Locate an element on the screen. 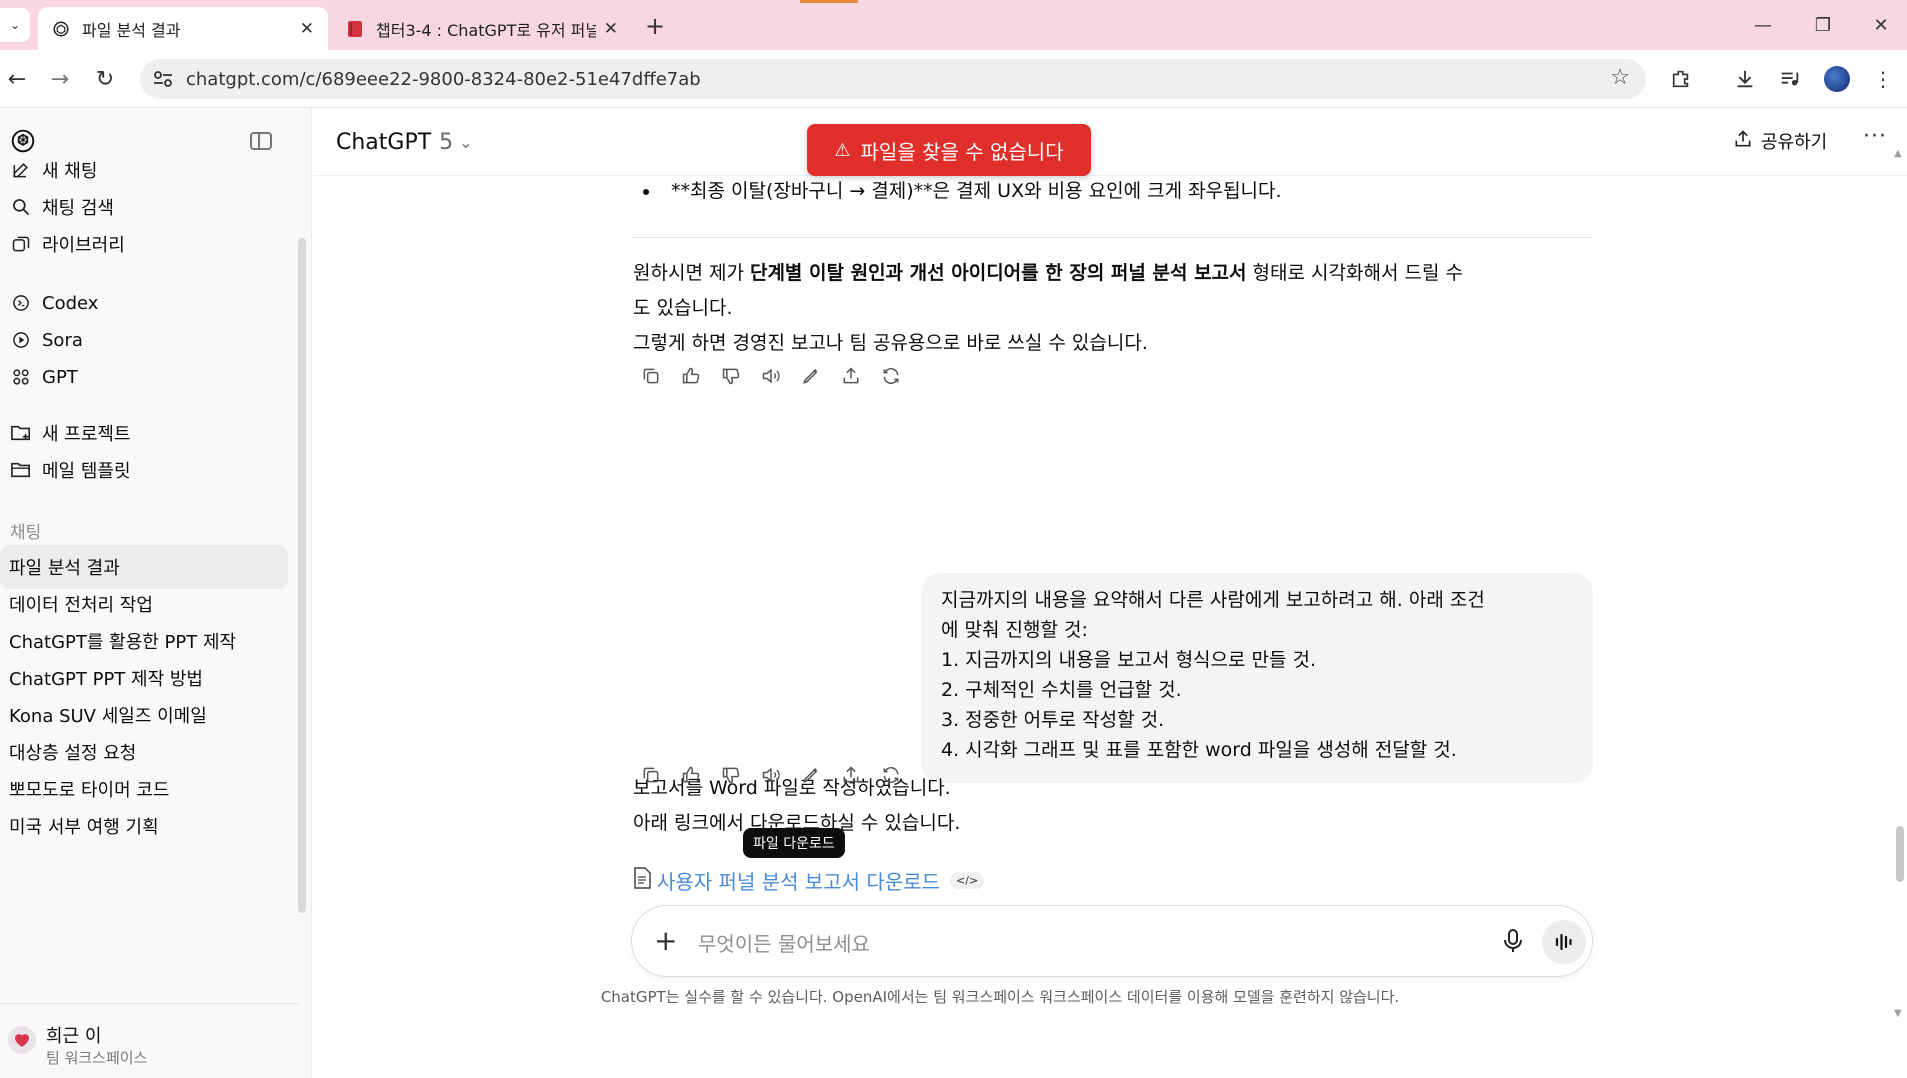 This screenshot has height=1078, width=1907. message-line: 도 있습니다. is located at coordinates (683, 308).